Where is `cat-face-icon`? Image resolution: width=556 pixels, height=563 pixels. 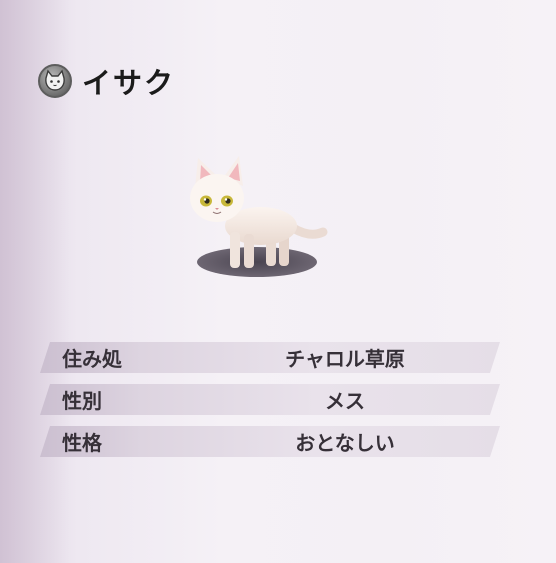
cat-face-icon is located at coordinates (55, 81).